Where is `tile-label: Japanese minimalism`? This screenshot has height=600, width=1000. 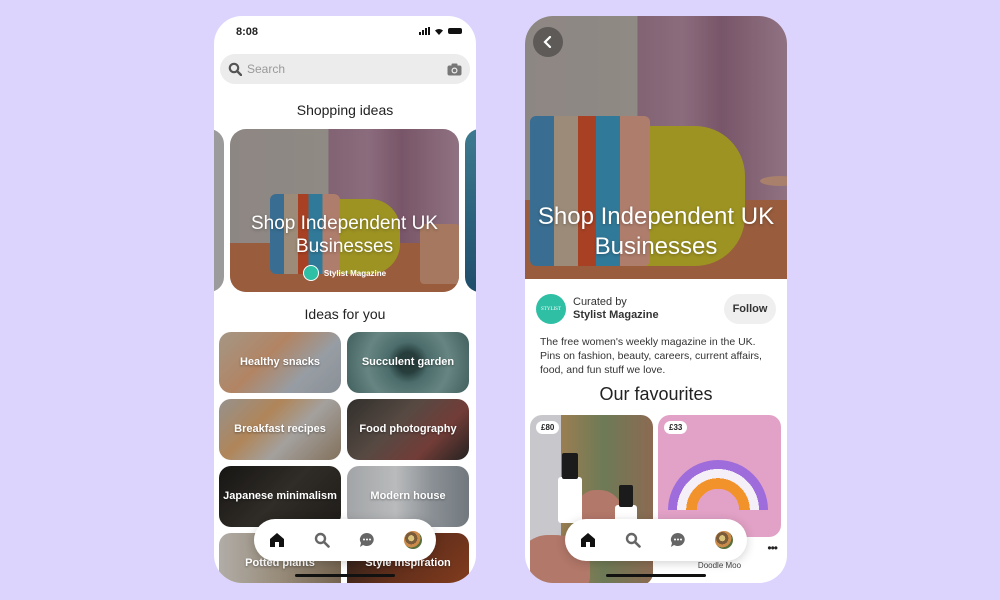
tile-label: Japanese minimalism is located at coordinates (280, 496).